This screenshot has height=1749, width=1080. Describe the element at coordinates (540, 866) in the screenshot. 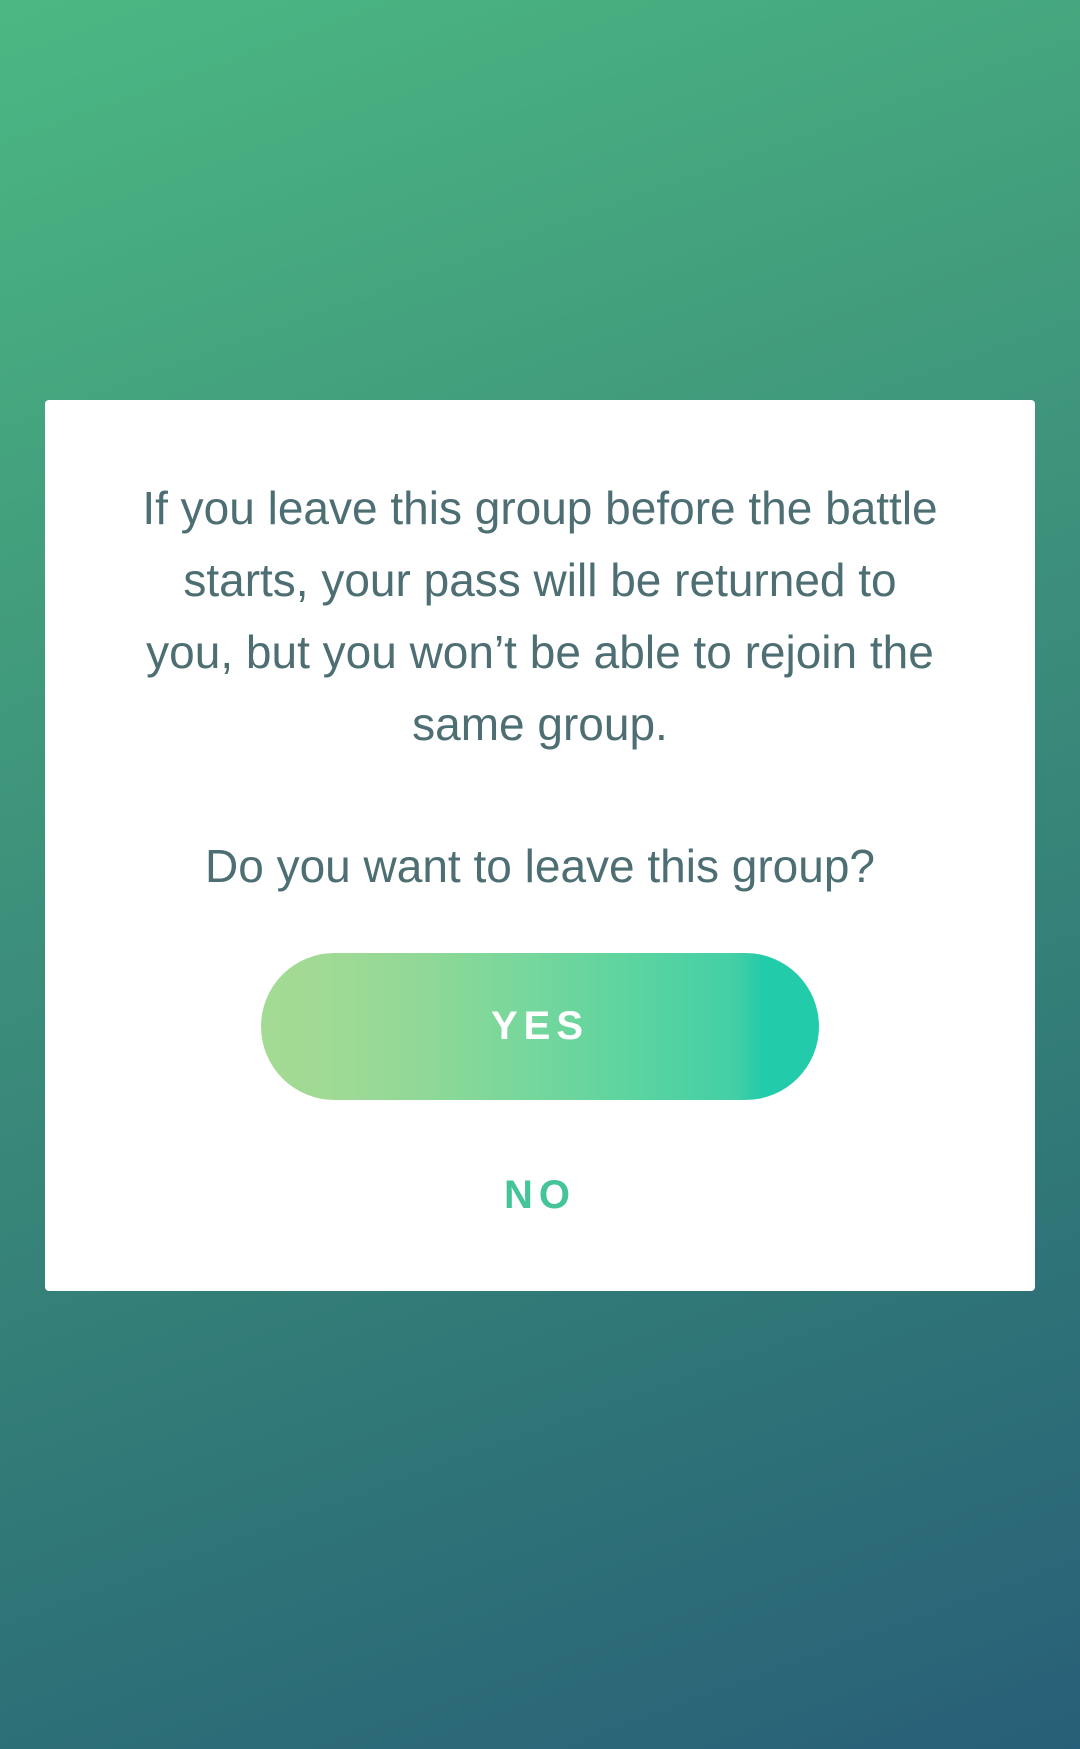

I see `dialog-question: Do you want to leave this group?` at that location.